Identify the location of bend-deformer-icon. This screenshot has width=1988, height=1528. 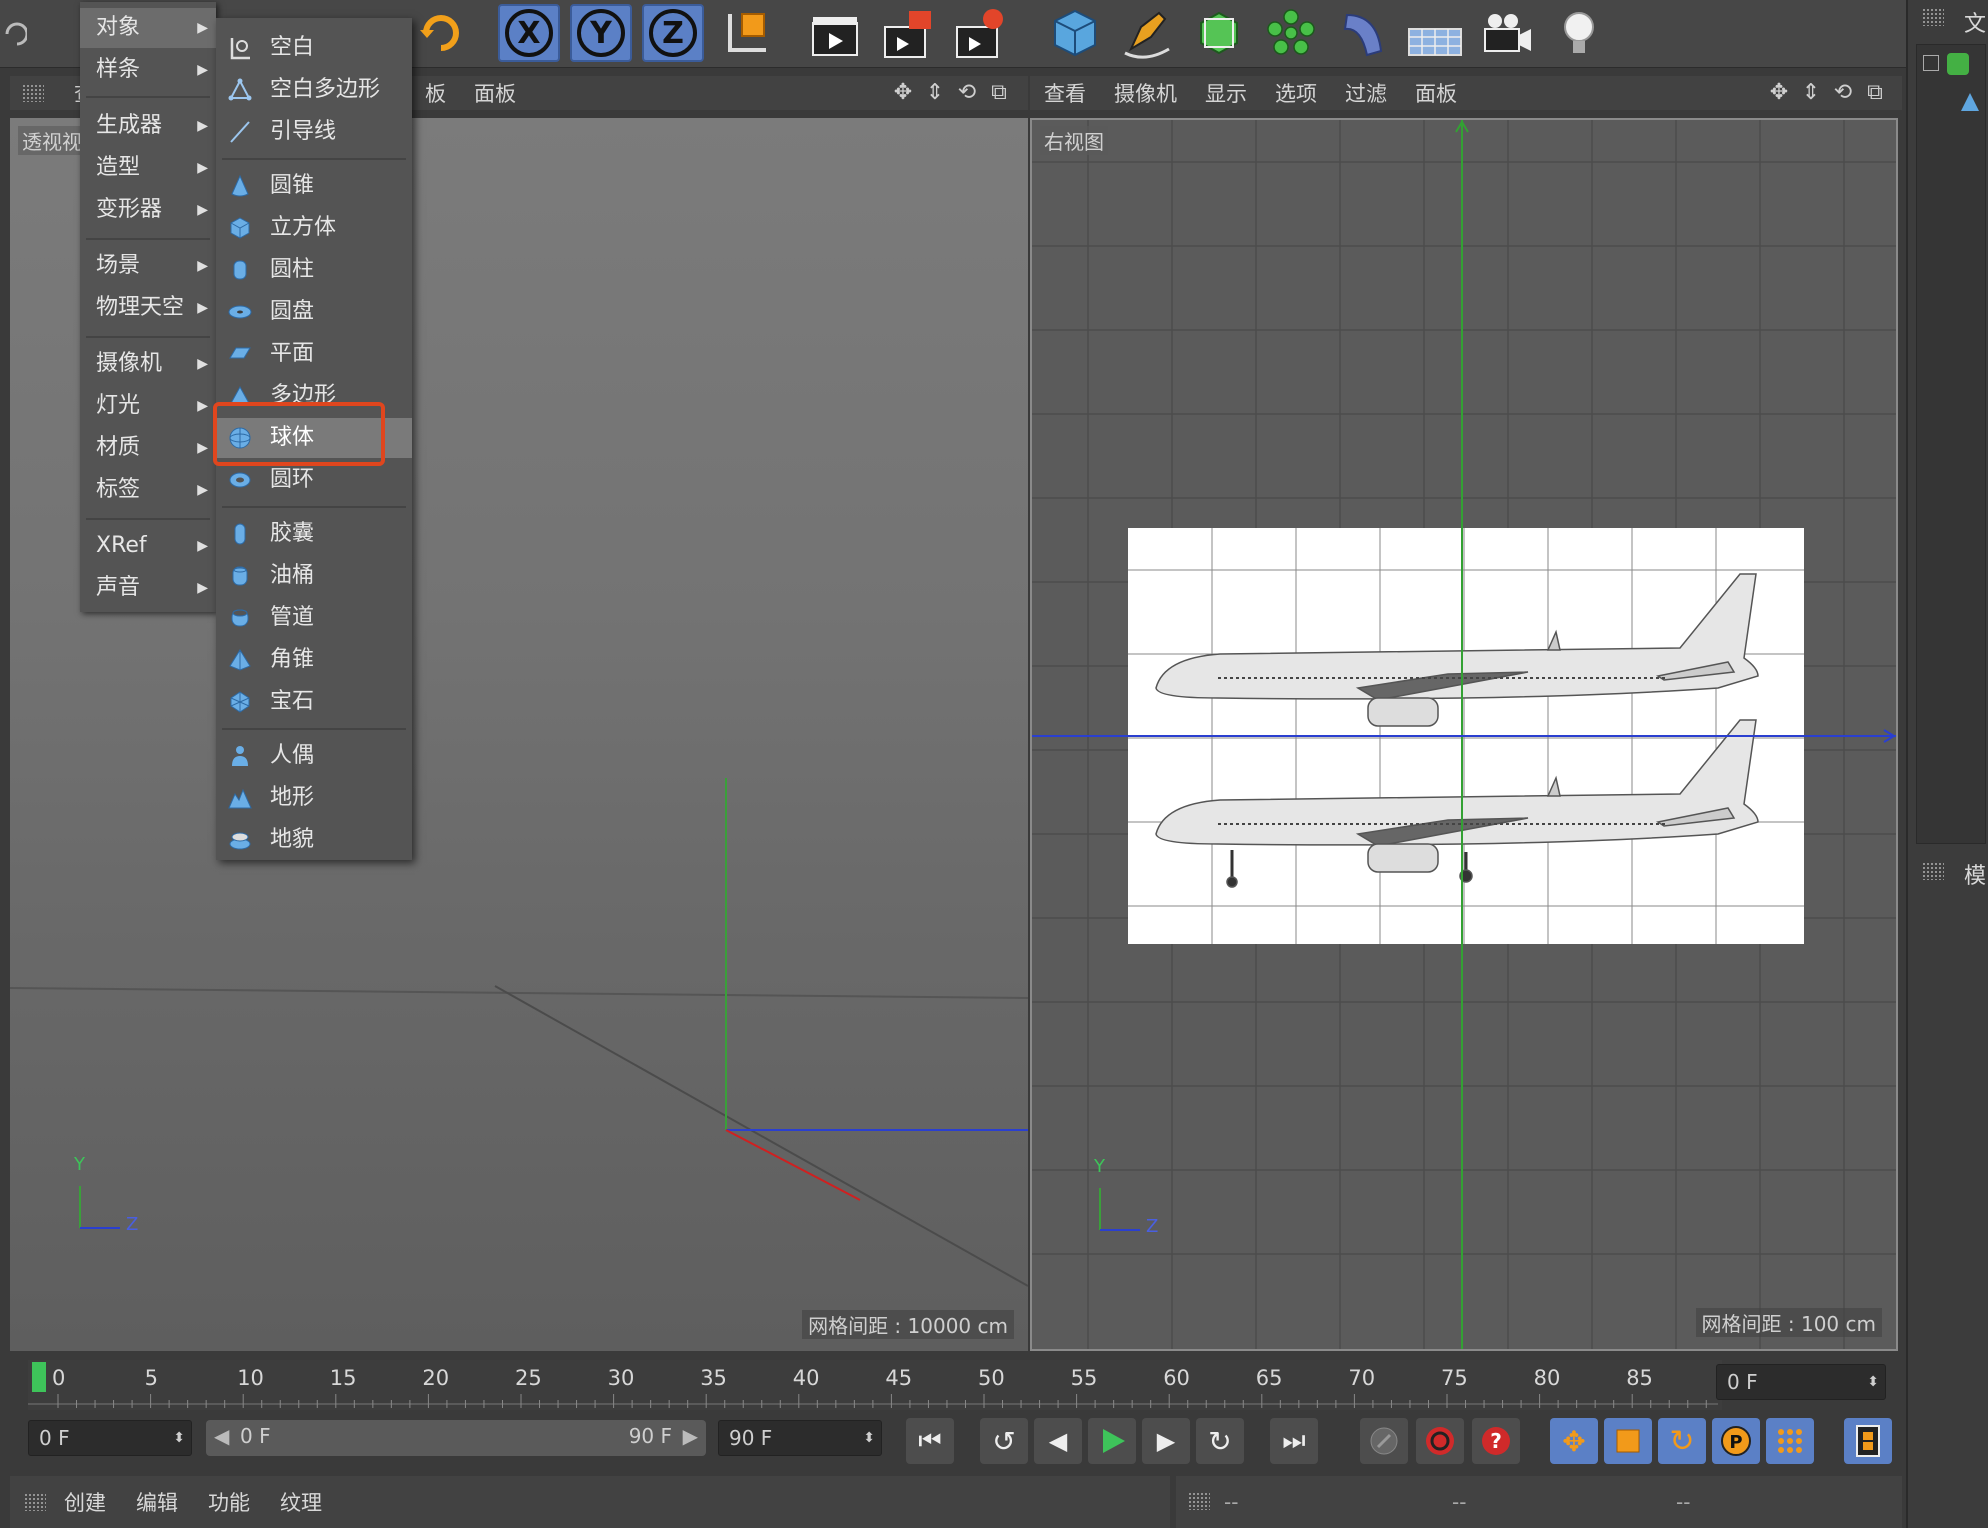
(1363, 33).